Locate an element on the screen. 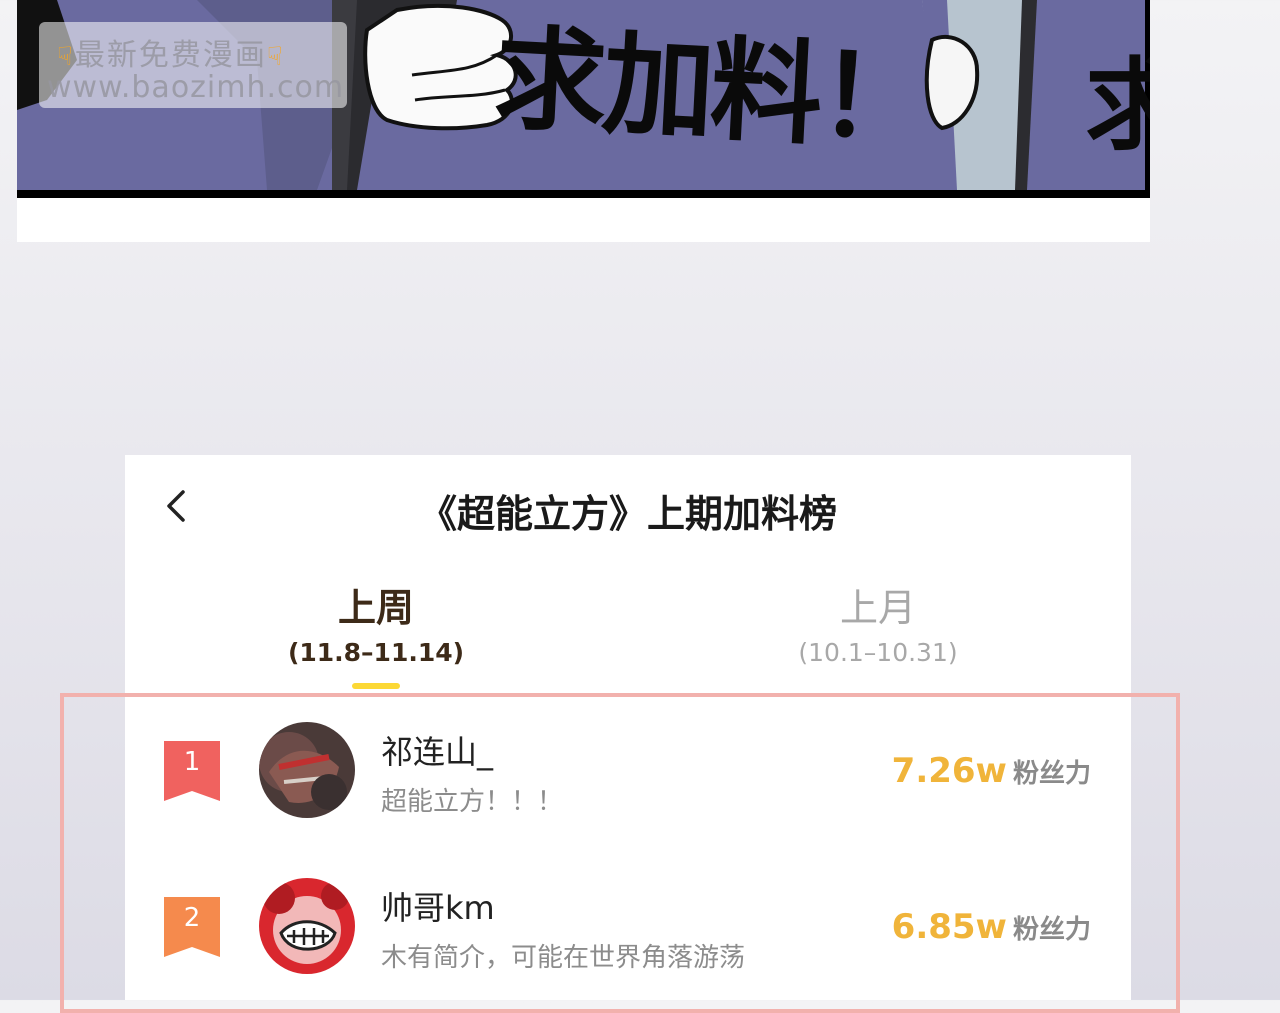 This screenshot has height=1013, width=1280. score-value: 6.85w is located at coordinates (949, 927).